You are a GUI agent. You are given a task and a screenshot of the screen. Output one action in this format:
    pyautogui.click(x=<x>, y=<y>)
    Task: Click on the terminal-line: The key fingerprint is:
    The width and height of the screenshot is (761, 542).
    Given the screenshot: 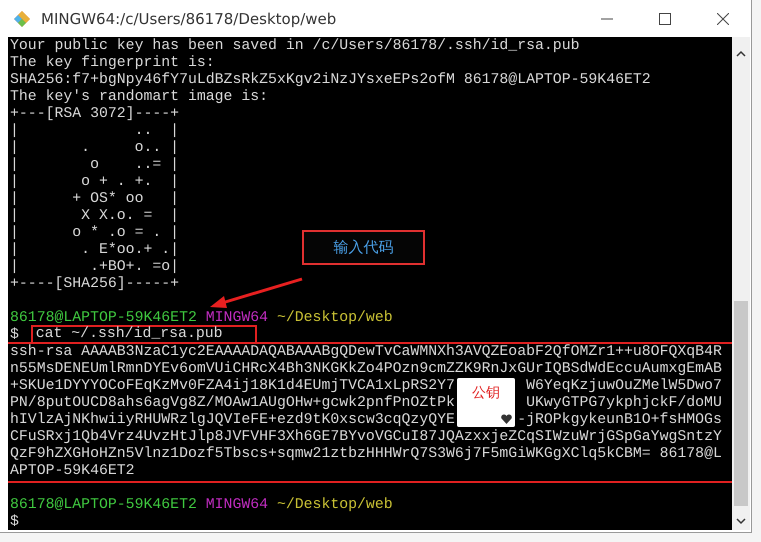 What is the action you would take?
    pyautogui.click(x=112, y=63)
    